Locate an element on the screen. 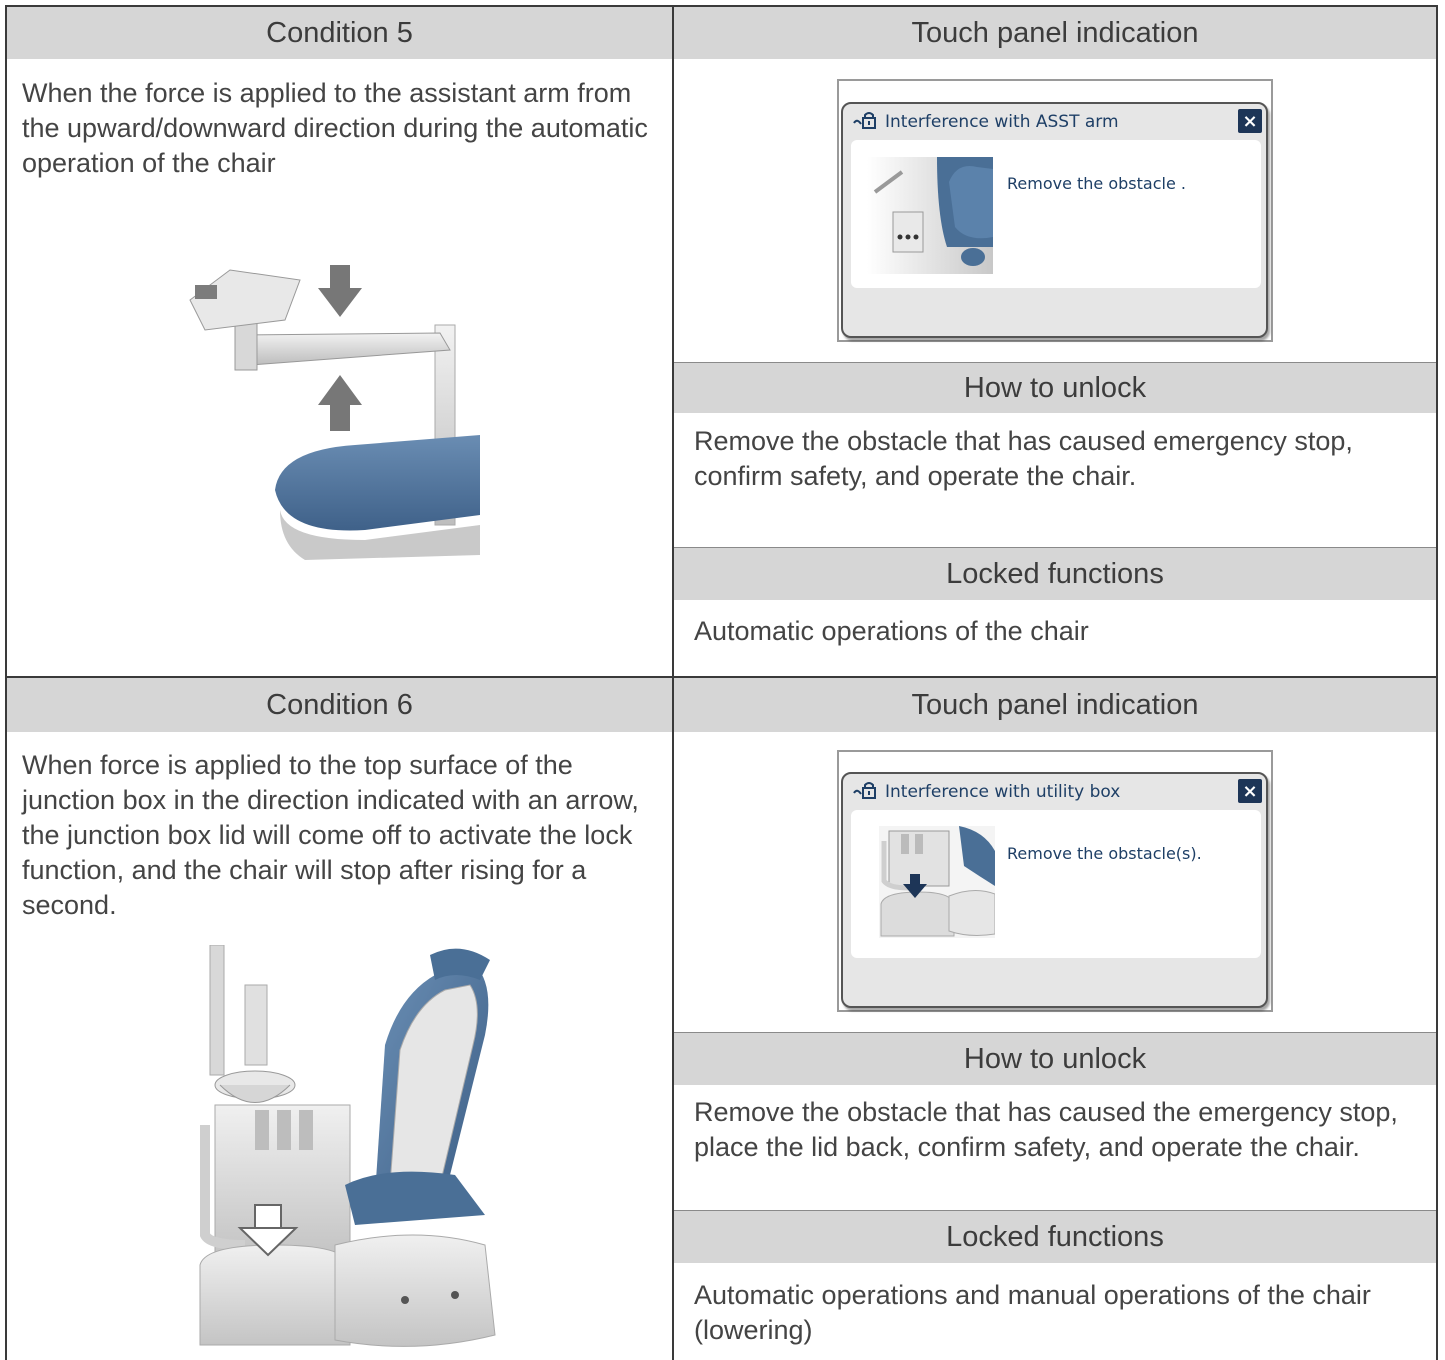 Image resolution: width=1445 pixels, height=1360 pixels. condition5-unlock-header: How to unlock is located at coordinates (1055, 388).